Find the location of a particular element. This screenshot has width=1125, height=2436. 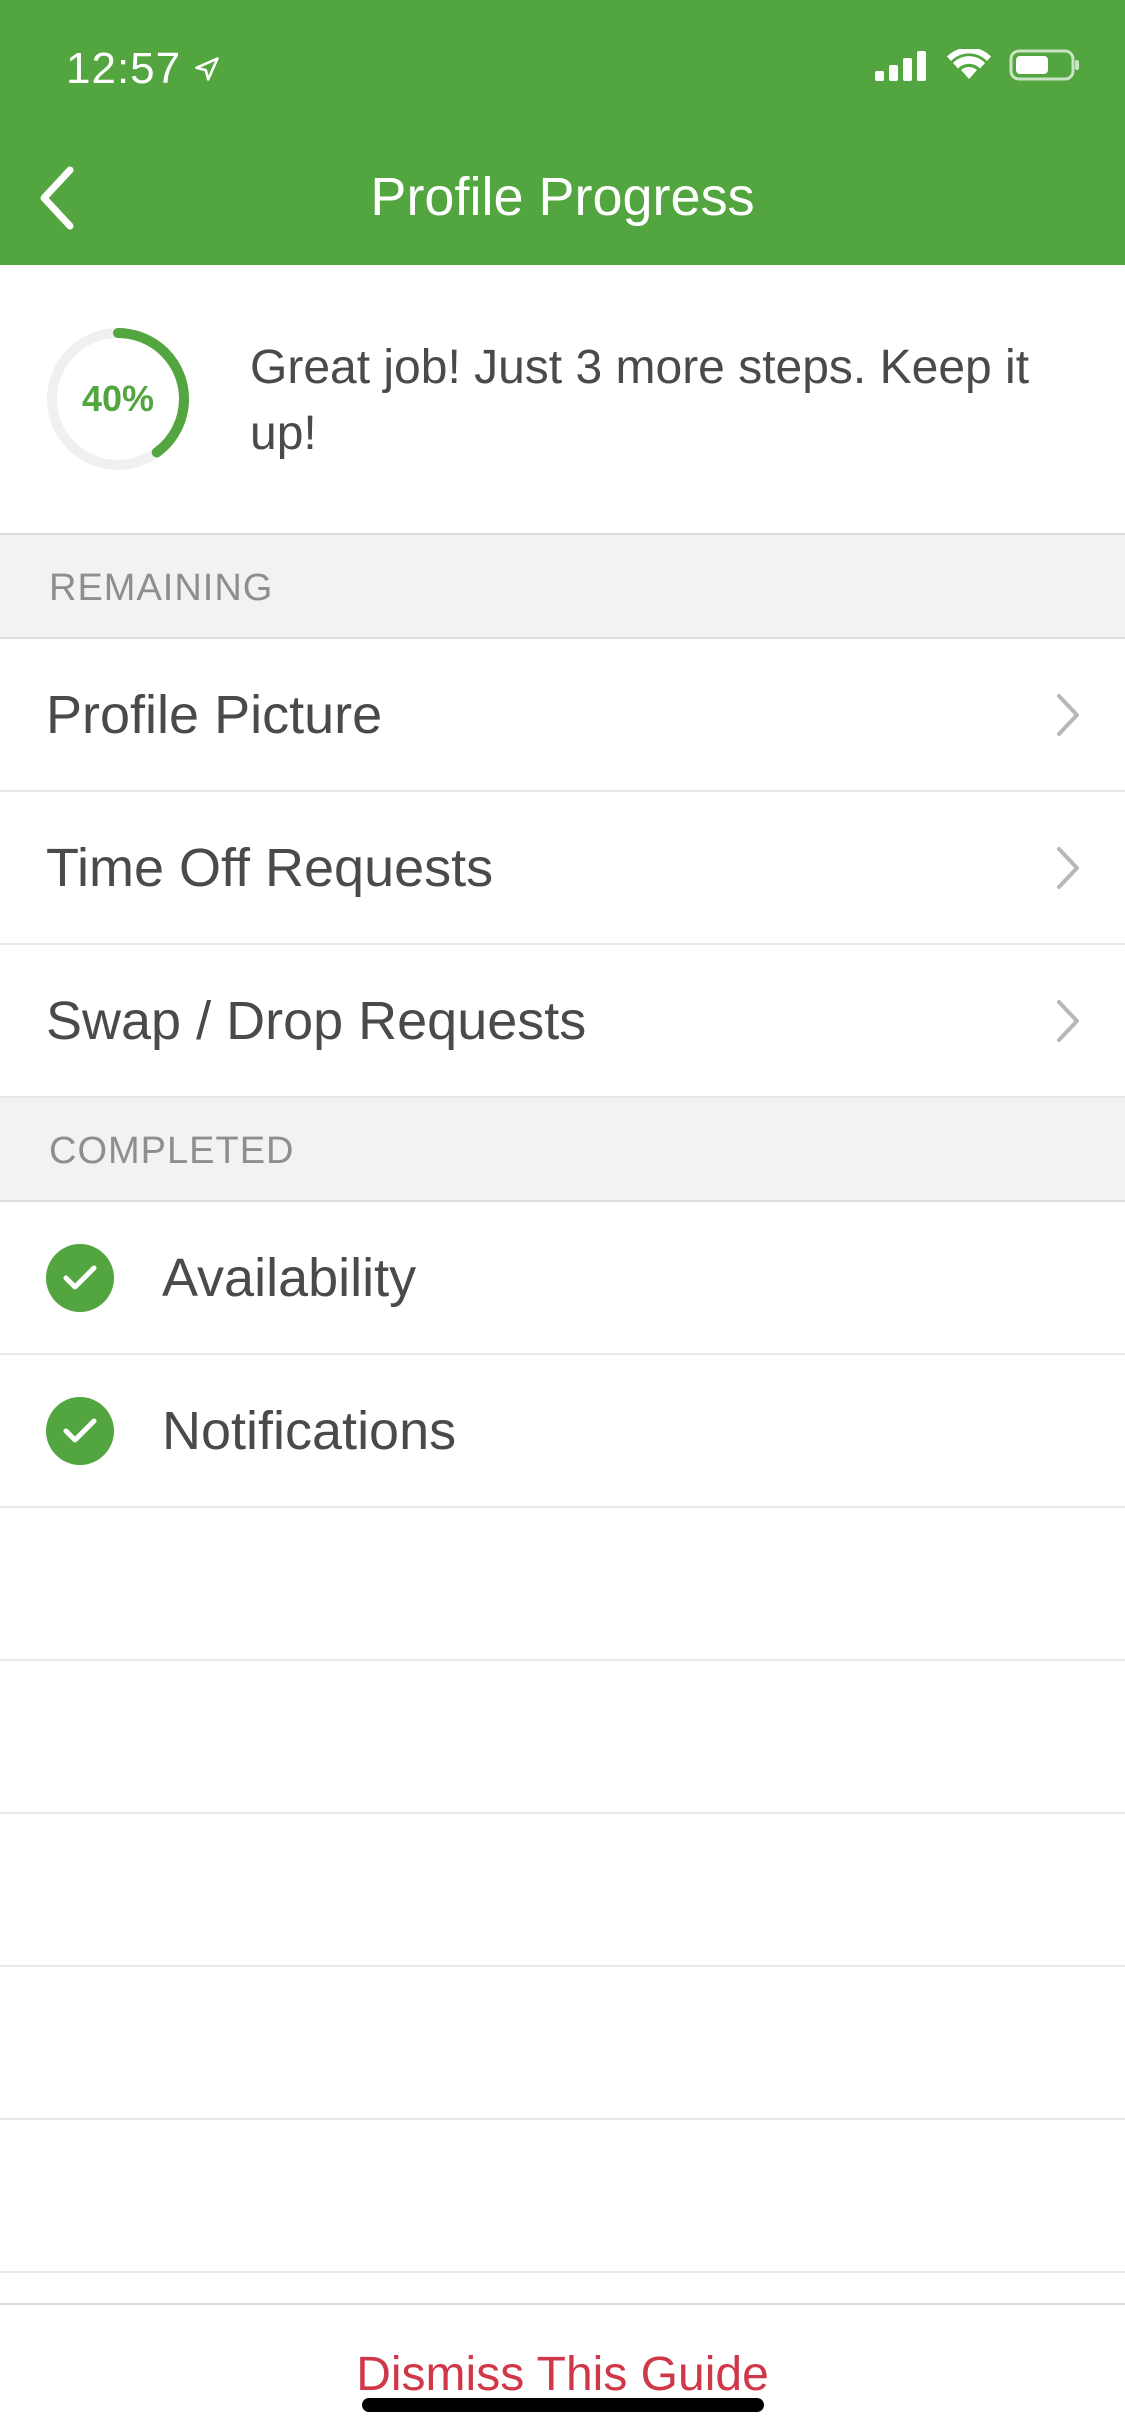

row-label: Time Off Requests is located at coordinates (270, 867).